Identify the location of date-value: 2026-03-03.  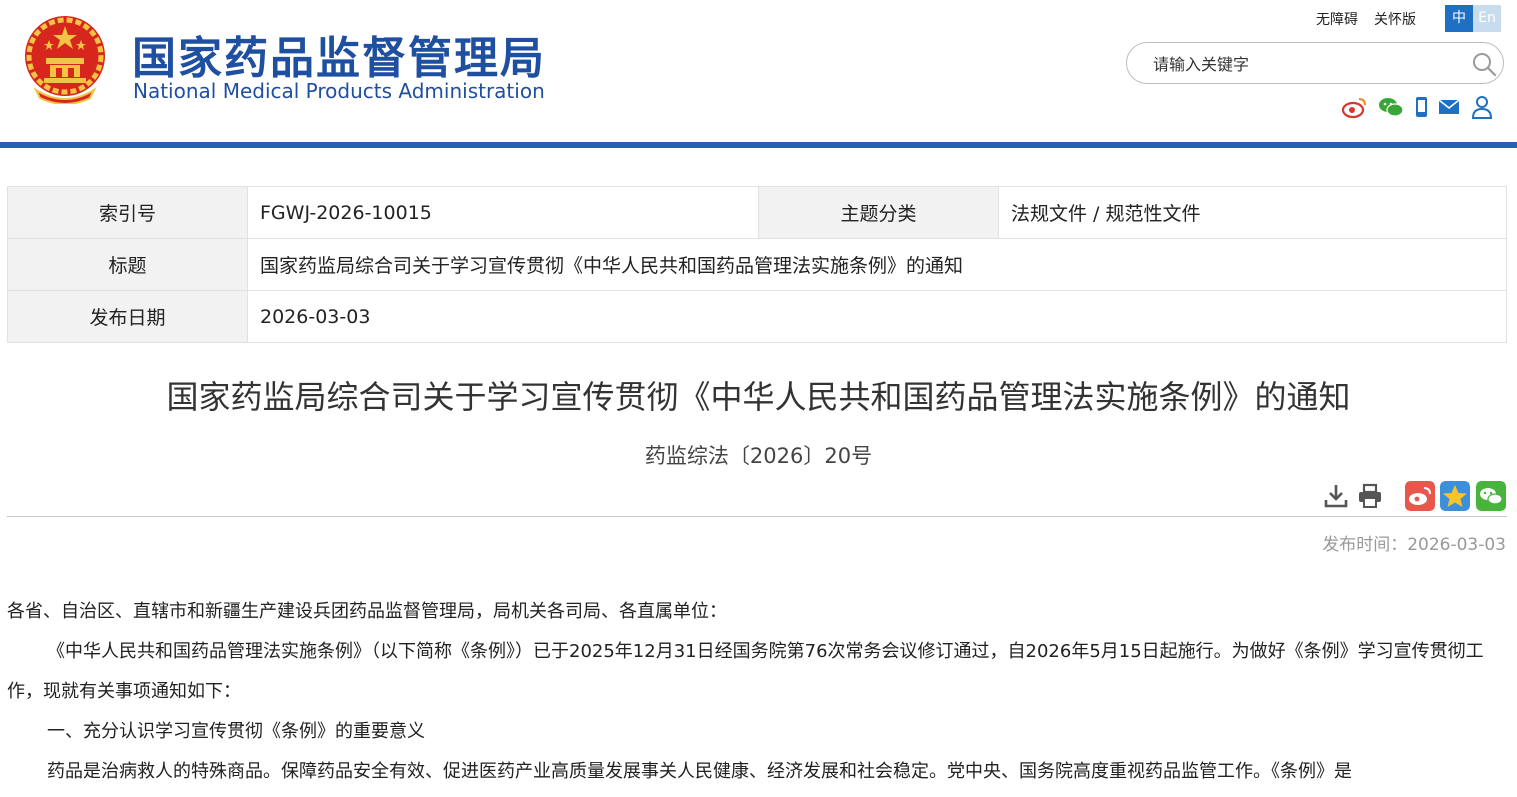
(877, 316).